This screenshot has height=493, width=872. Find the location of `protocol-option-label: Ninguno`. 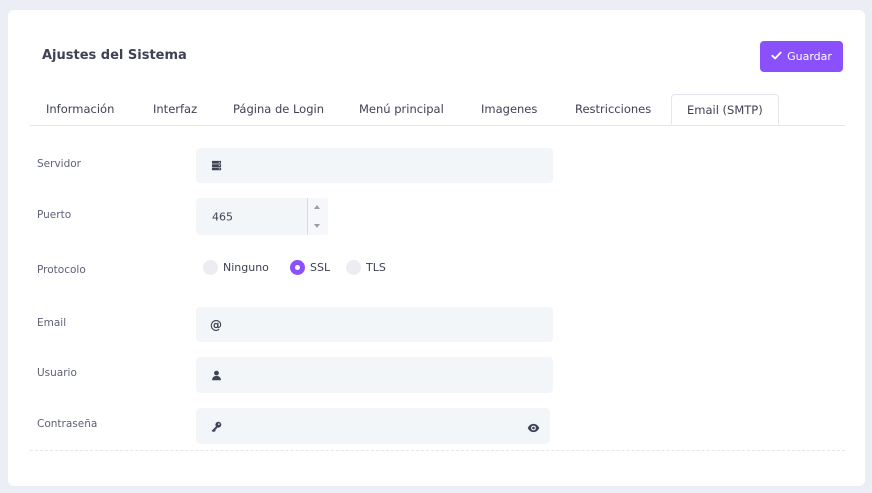

protocol-option-label: Ninguno is located at coordinates (246, 267).